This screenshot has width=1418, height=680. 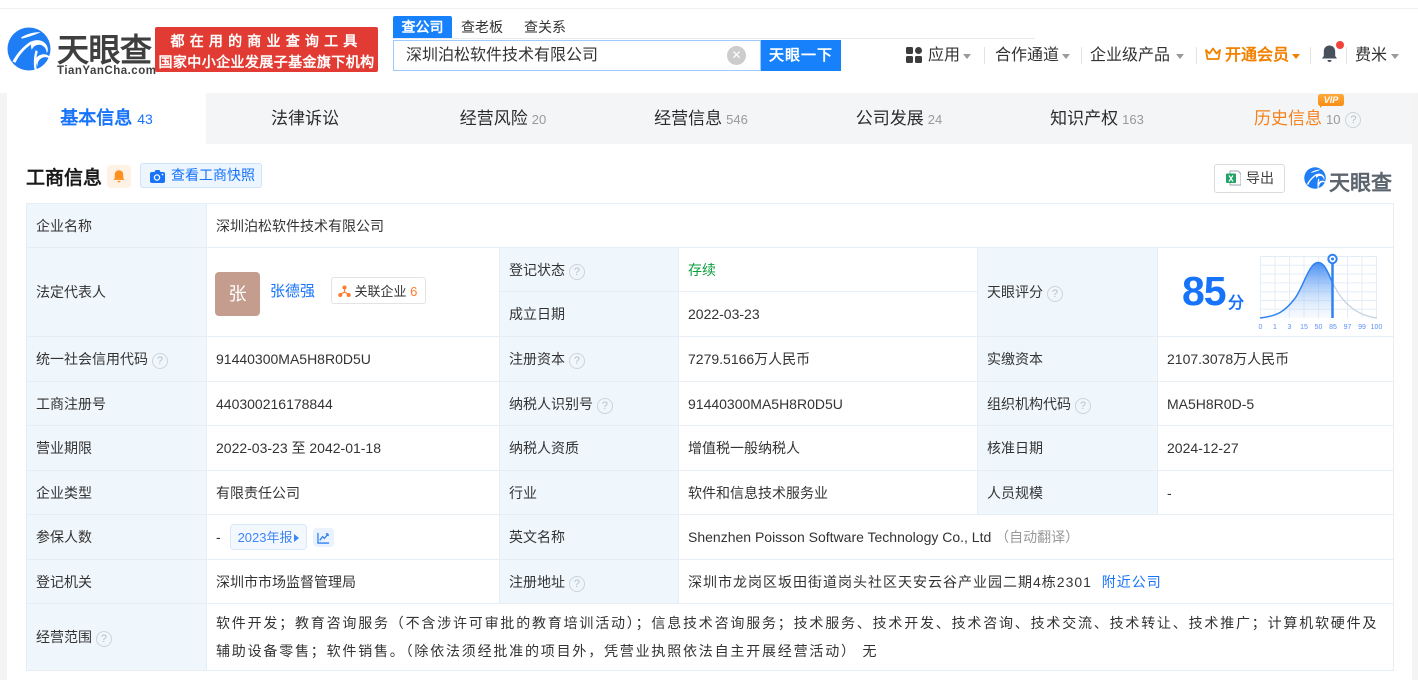 What do you see at coordinates (1275, 327) in the screenshot?
I see `svg-text: 1` at bounding box center [1275, 327].